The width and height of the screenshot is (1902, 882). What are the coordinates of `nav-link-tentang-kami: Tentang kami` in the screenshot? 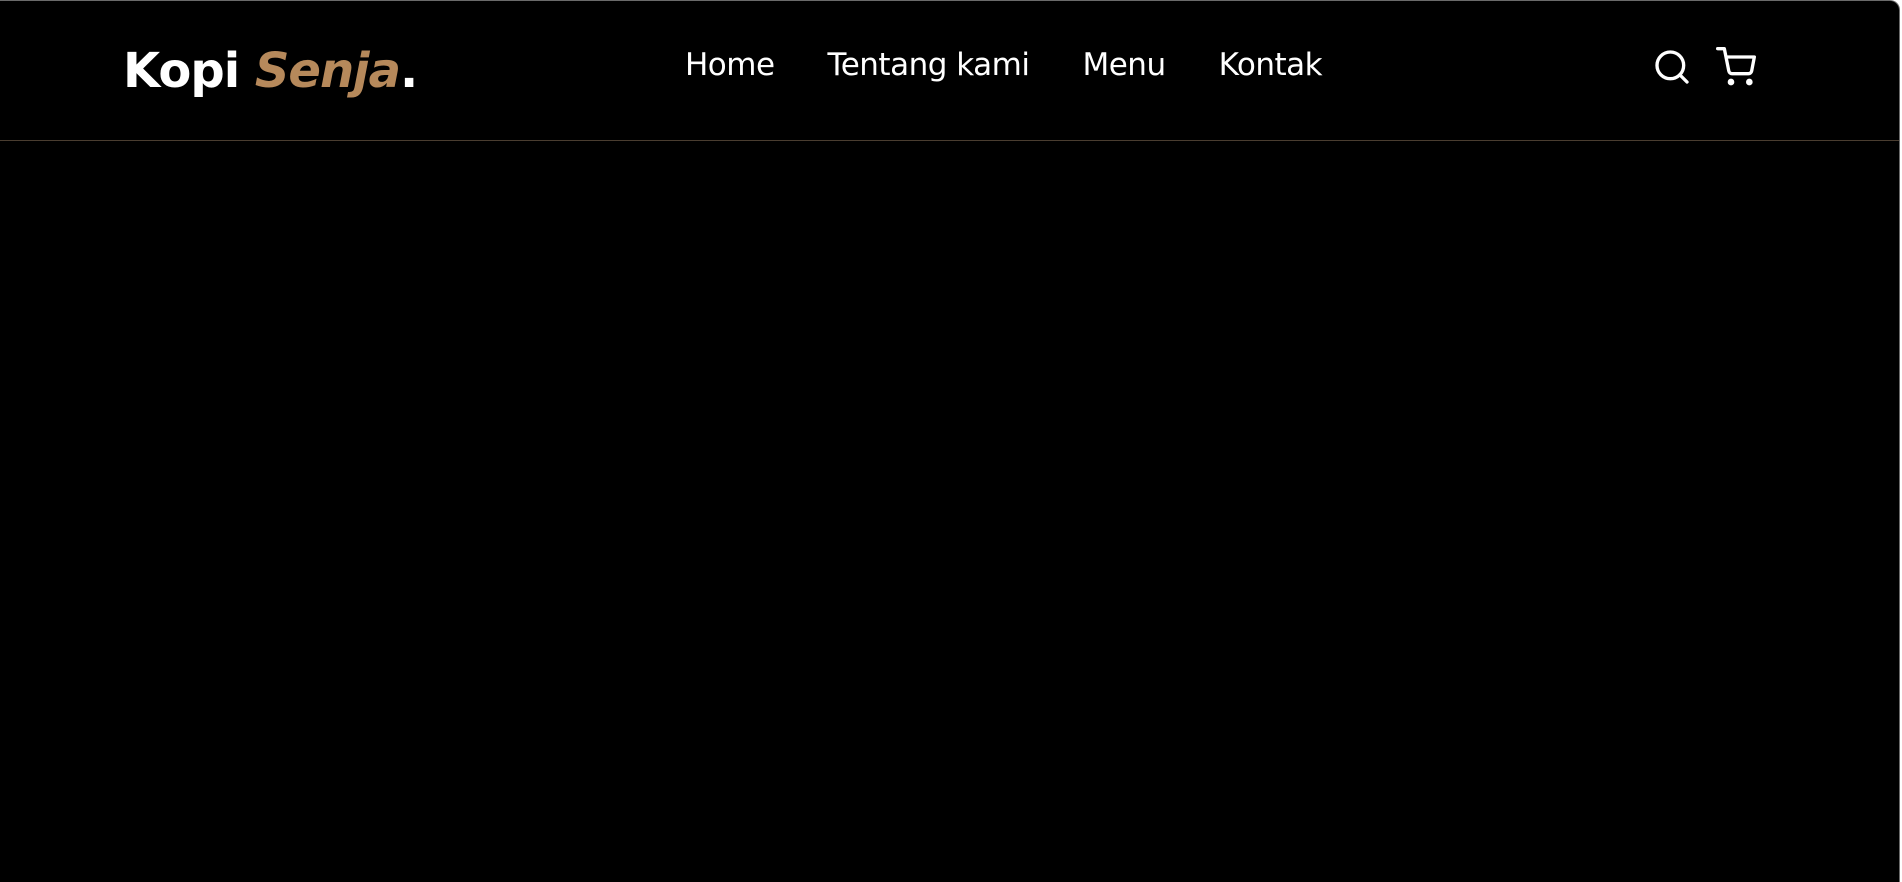 It's located at (929, 65).